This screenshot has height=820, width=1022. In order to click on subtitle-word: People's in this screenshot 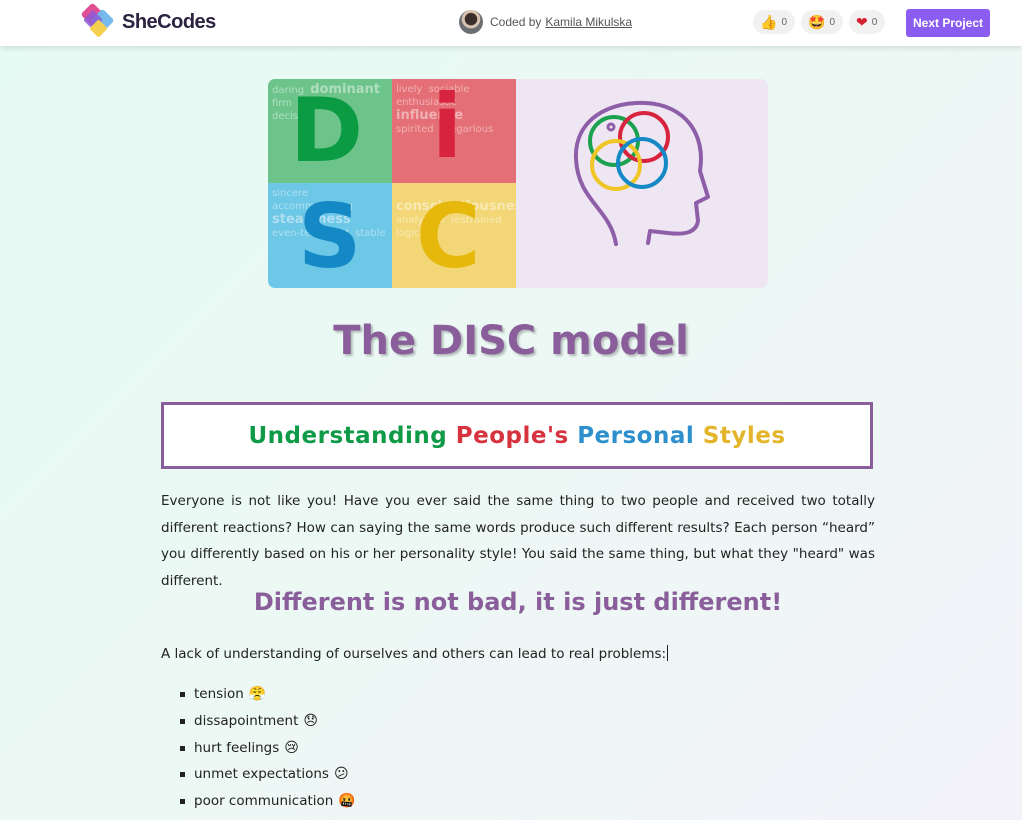, I will do `click(512, 435)`.